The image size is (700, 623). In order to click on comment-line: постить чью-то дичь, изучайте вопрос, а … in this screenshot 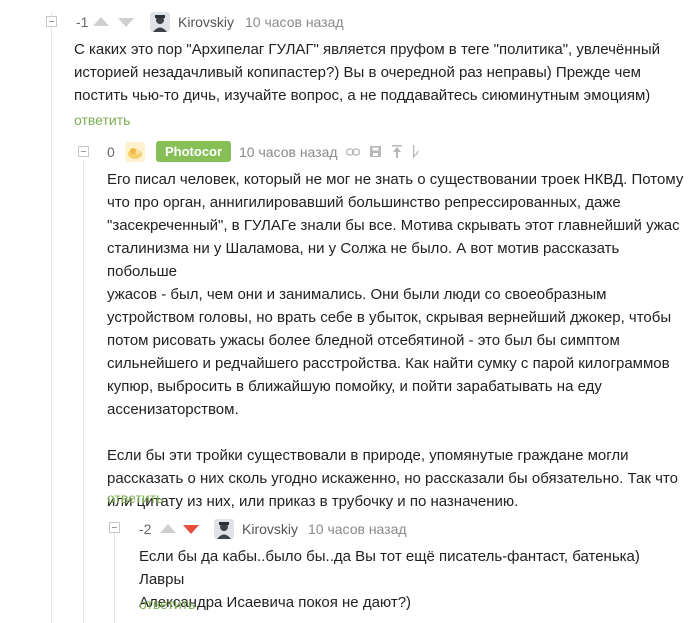, I will do `click(362, 95)`.